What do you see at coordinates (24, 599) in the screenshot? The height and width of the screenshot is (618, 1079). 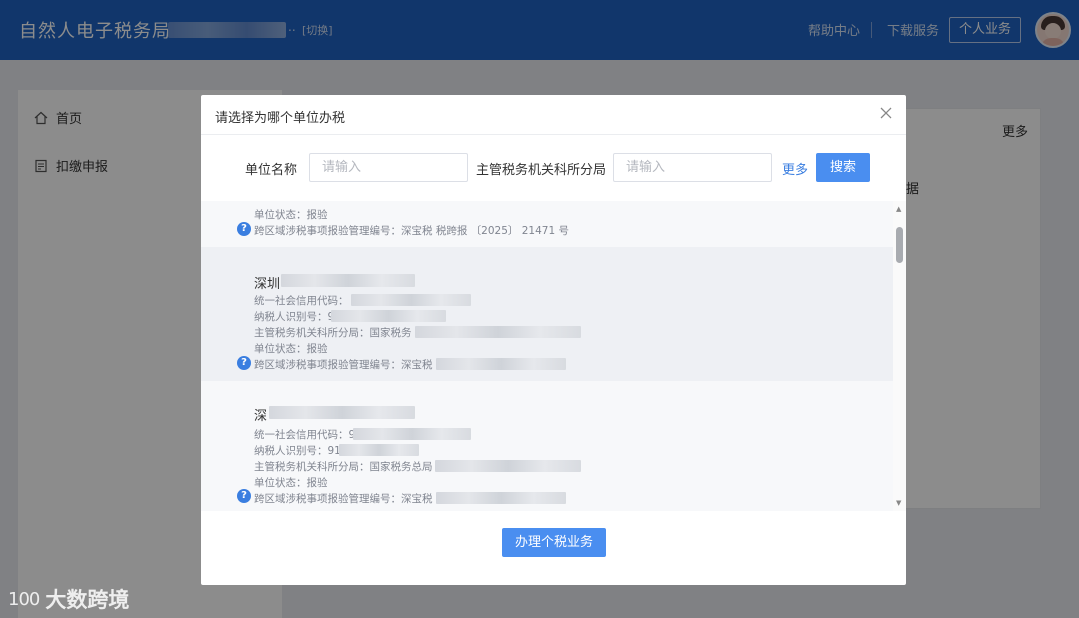 I see `watermark-logo: 100` at bounding box center [24, 599].